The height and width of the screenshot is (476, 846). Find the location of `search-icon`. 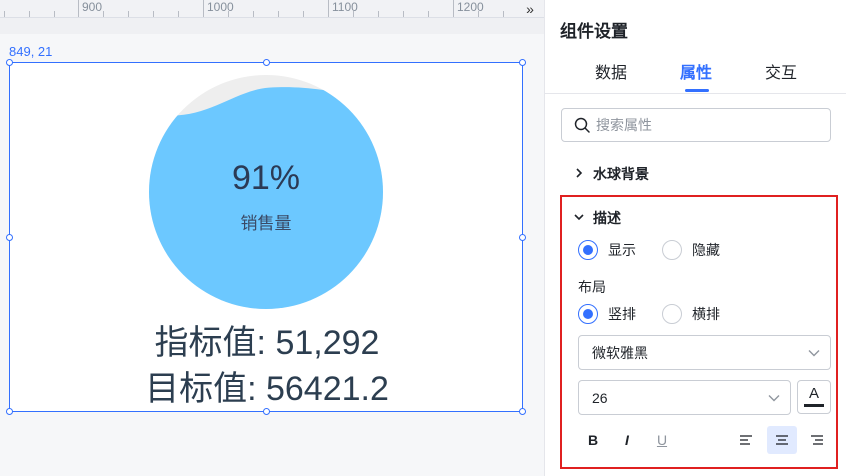

search-icon is located at coordinates (582, 125).